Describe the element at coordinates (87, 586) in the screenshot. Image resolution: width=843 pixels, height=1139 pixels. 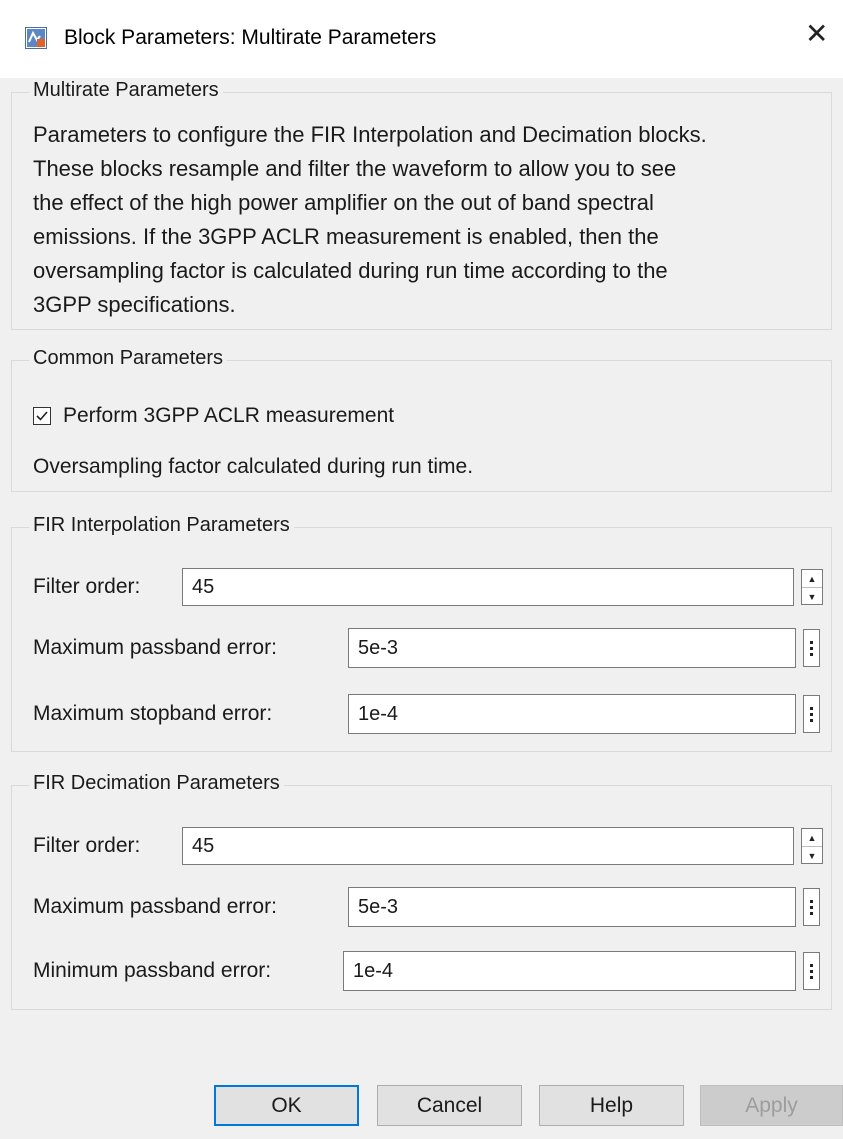
I see `interp-filter-order-label: Filter order:` at that location.